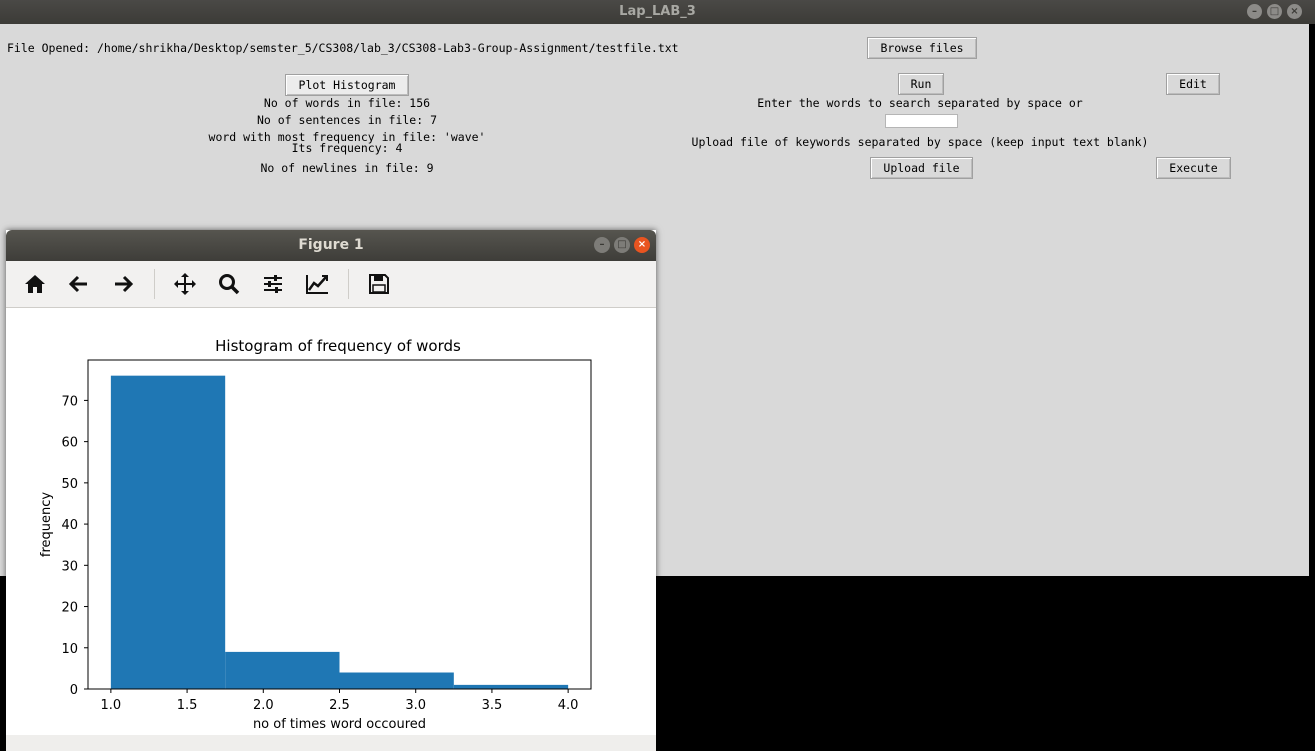  I want to click on run-button: Run, so click(921, 84).